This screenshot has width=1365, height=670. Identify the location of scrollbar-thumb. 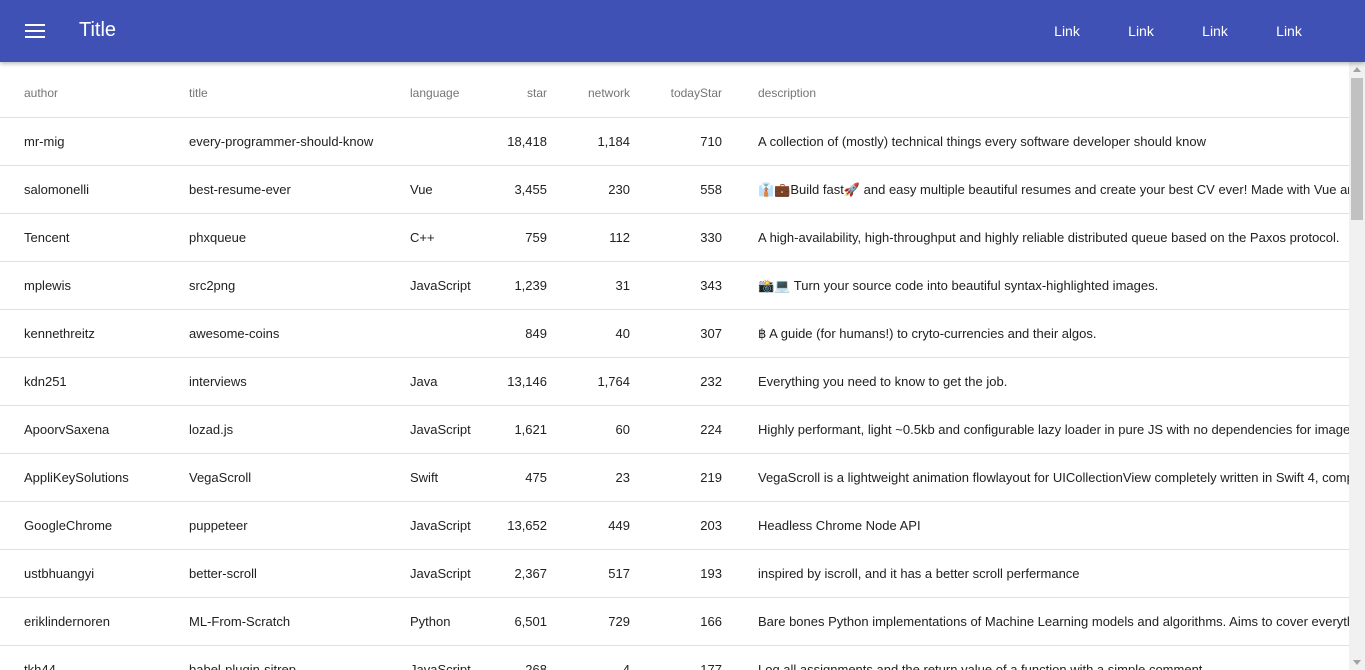
(1357, 149).